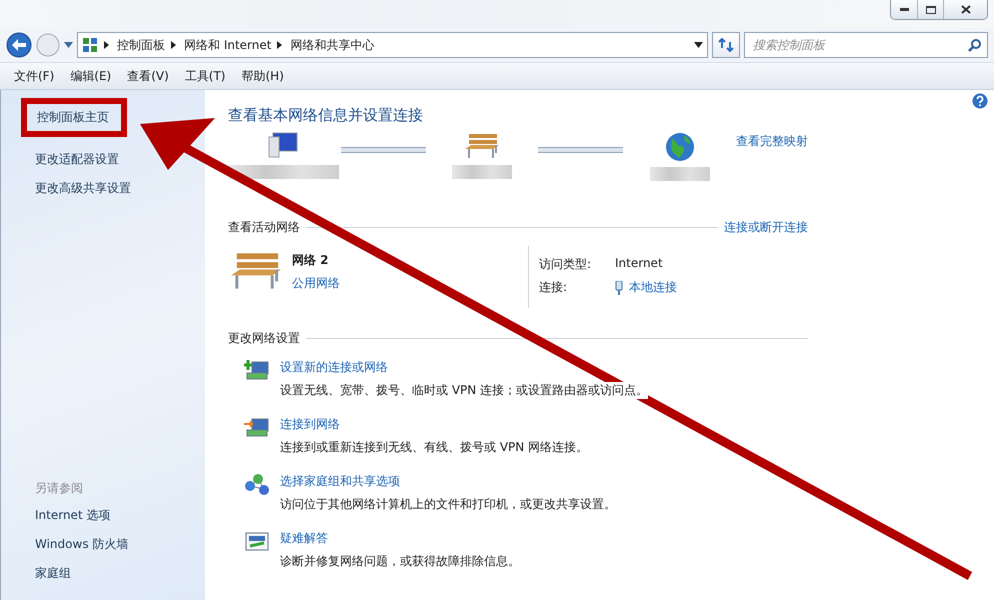 The height and width of the screenshot is (600, 994). I want to click on minimize-icon, so click(904, 9).